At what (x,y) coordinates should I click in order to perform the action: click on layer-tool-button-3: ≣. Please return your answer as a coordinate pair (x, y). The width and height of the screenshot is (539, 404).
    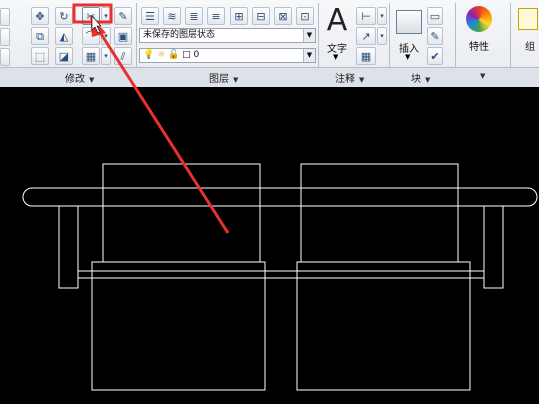
    Looking at the image, I should click on (194, 16).